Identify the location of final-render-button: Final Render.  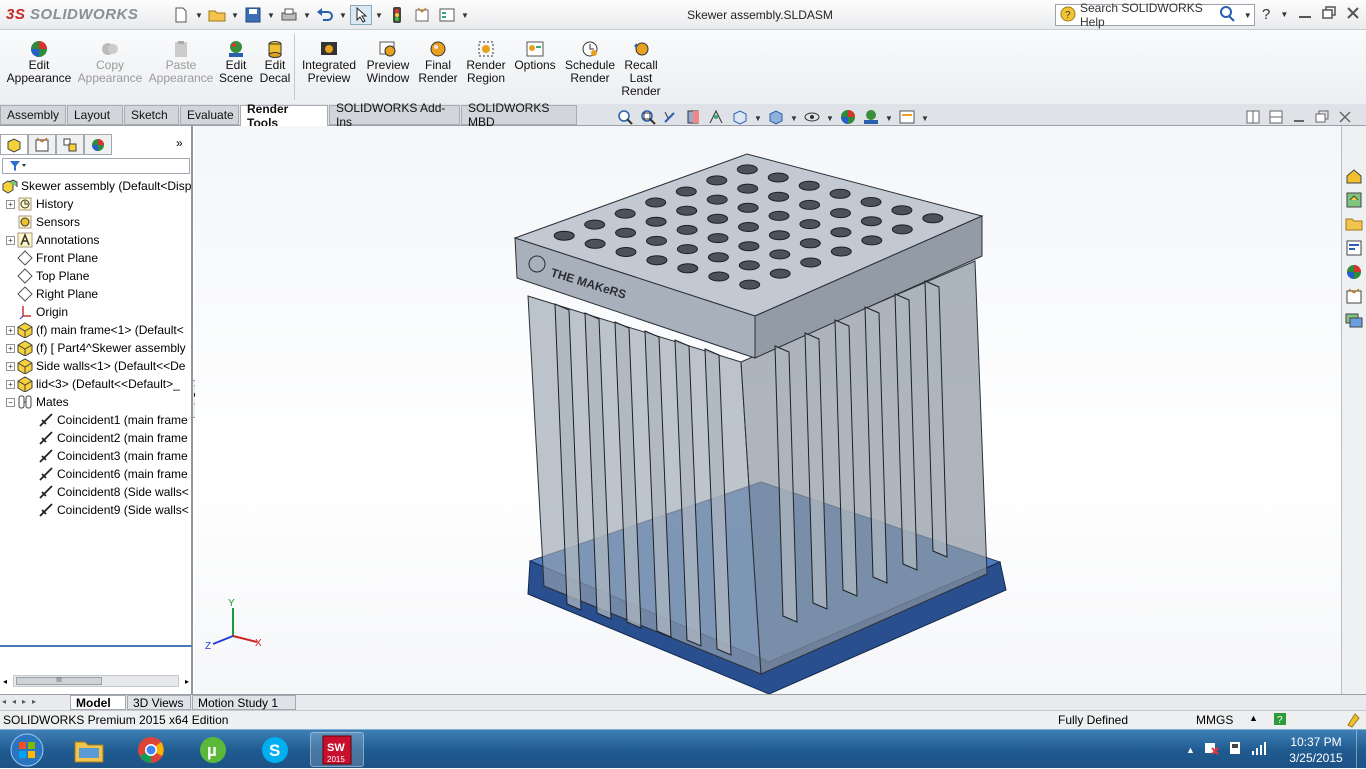
(438, 62).